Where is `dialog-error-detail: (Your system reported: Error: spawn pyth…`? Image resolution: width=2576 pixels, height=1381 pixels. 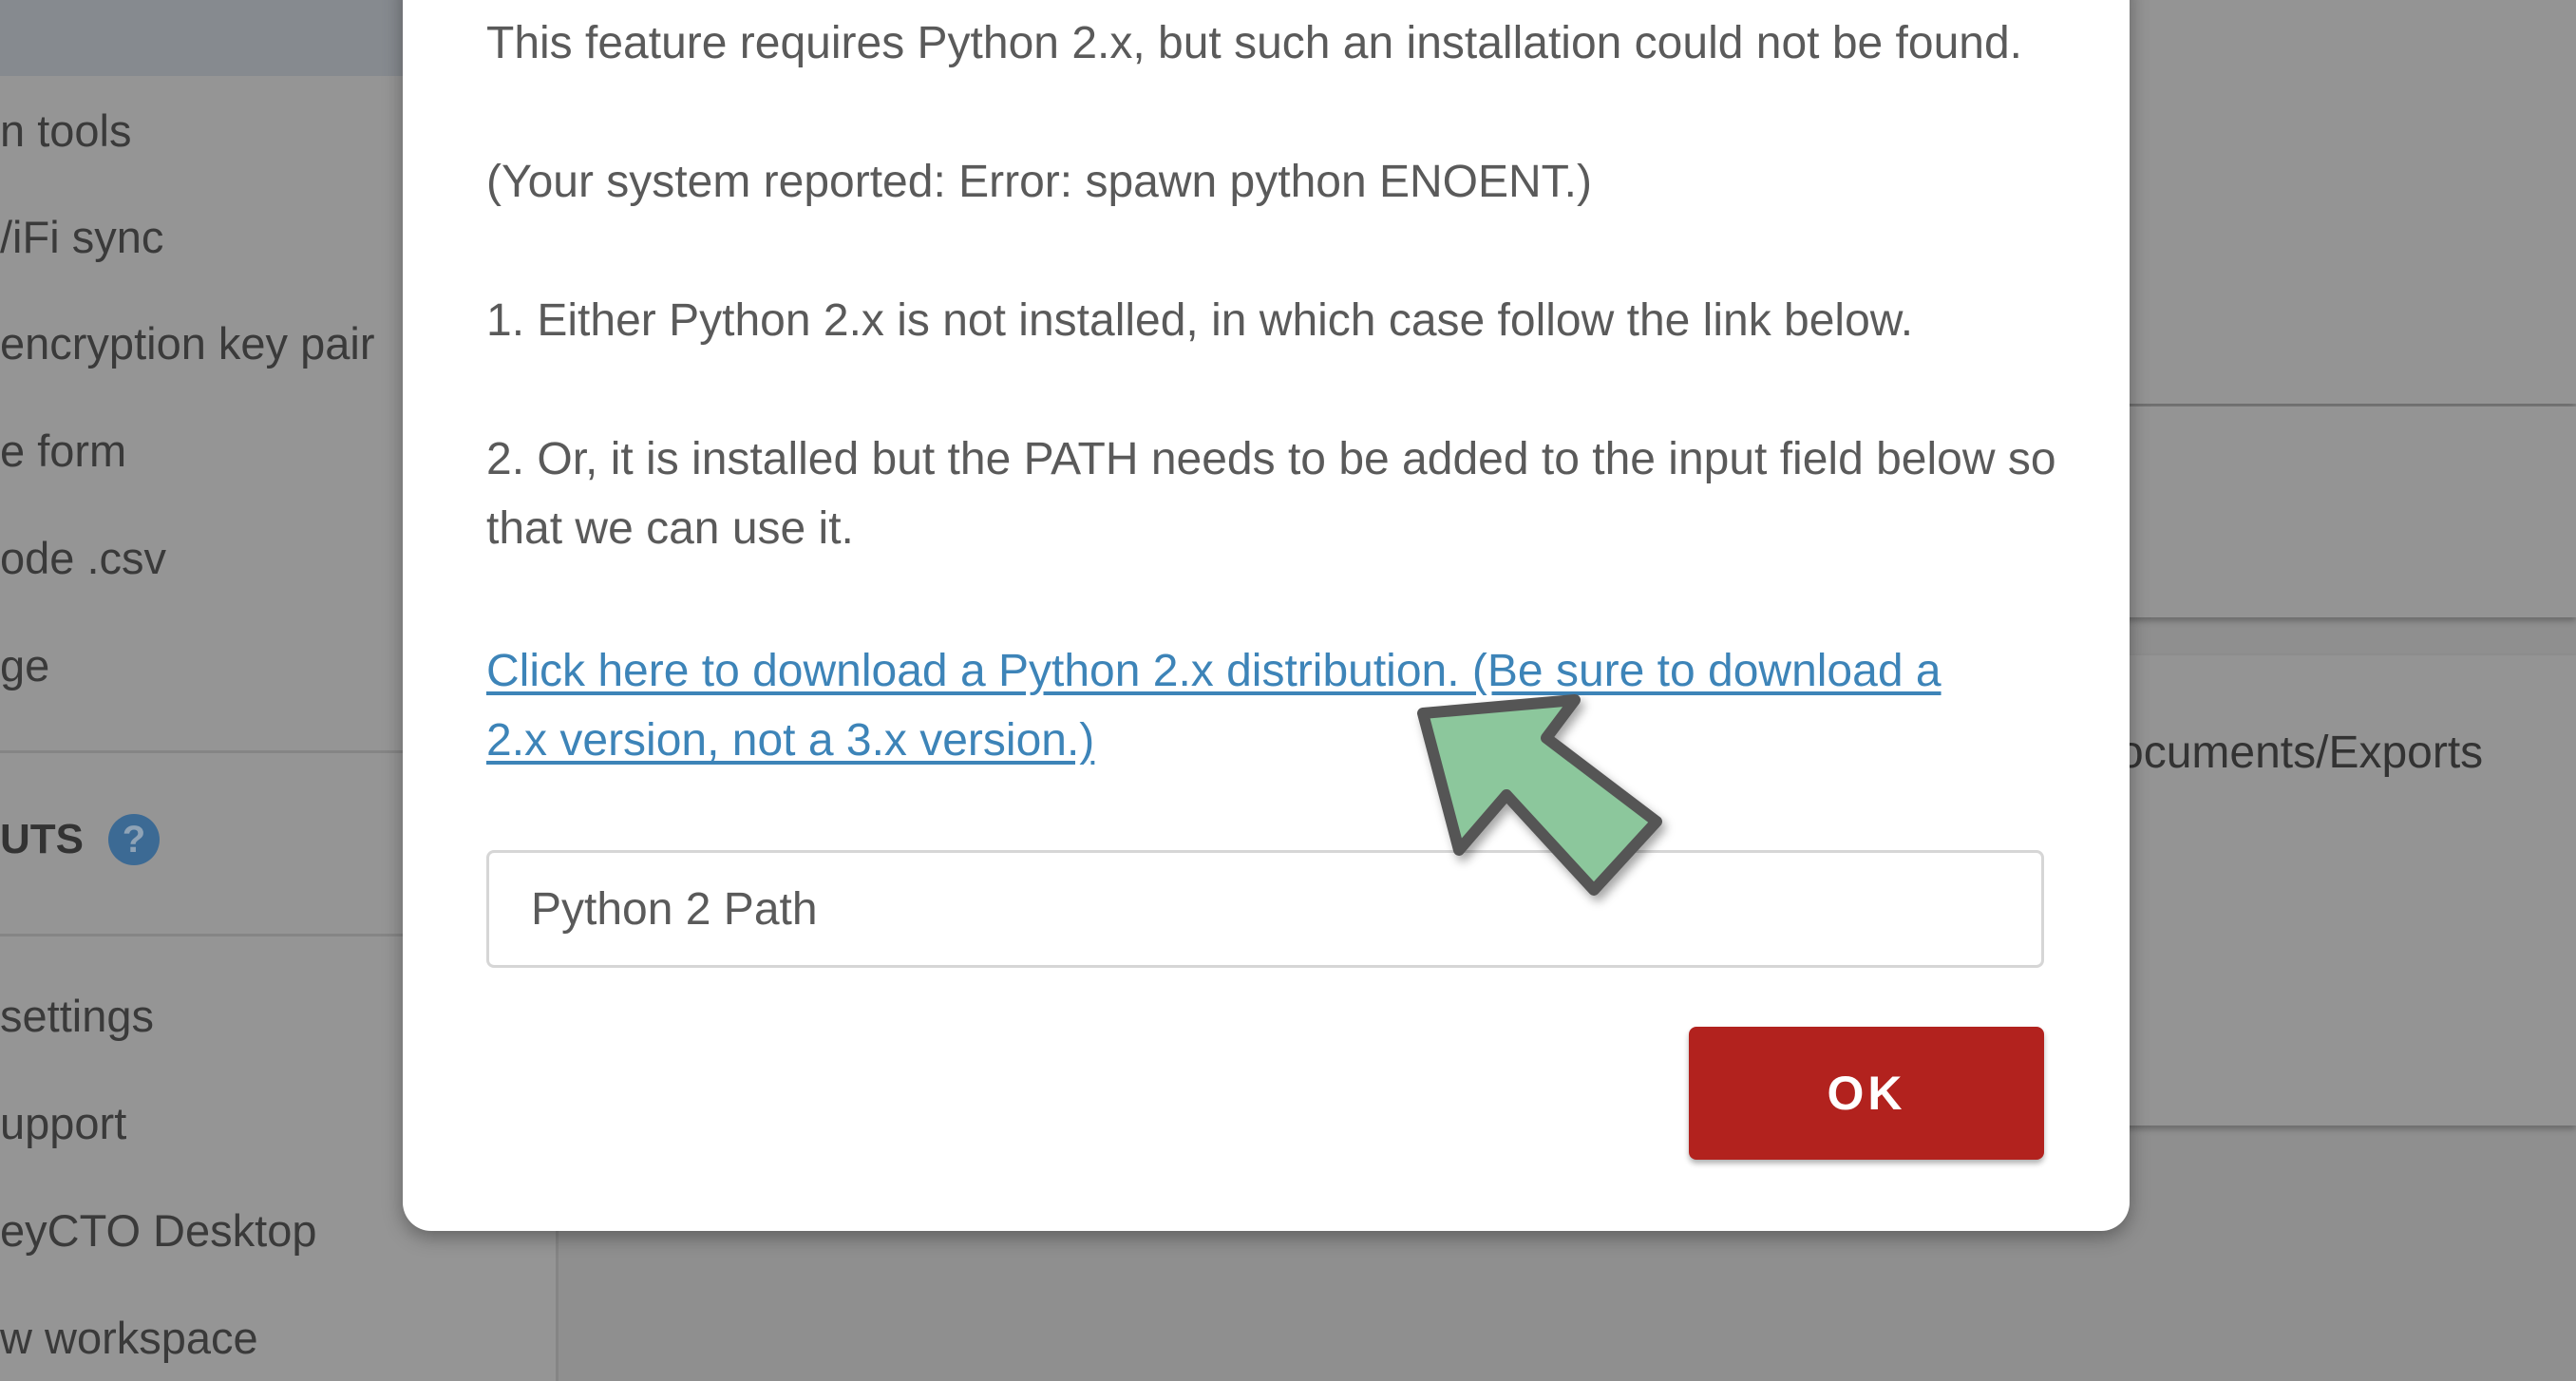 dialog-error-detail: (Your system reported: Error: spawn pyth… is located at coordinates (1039, 182).